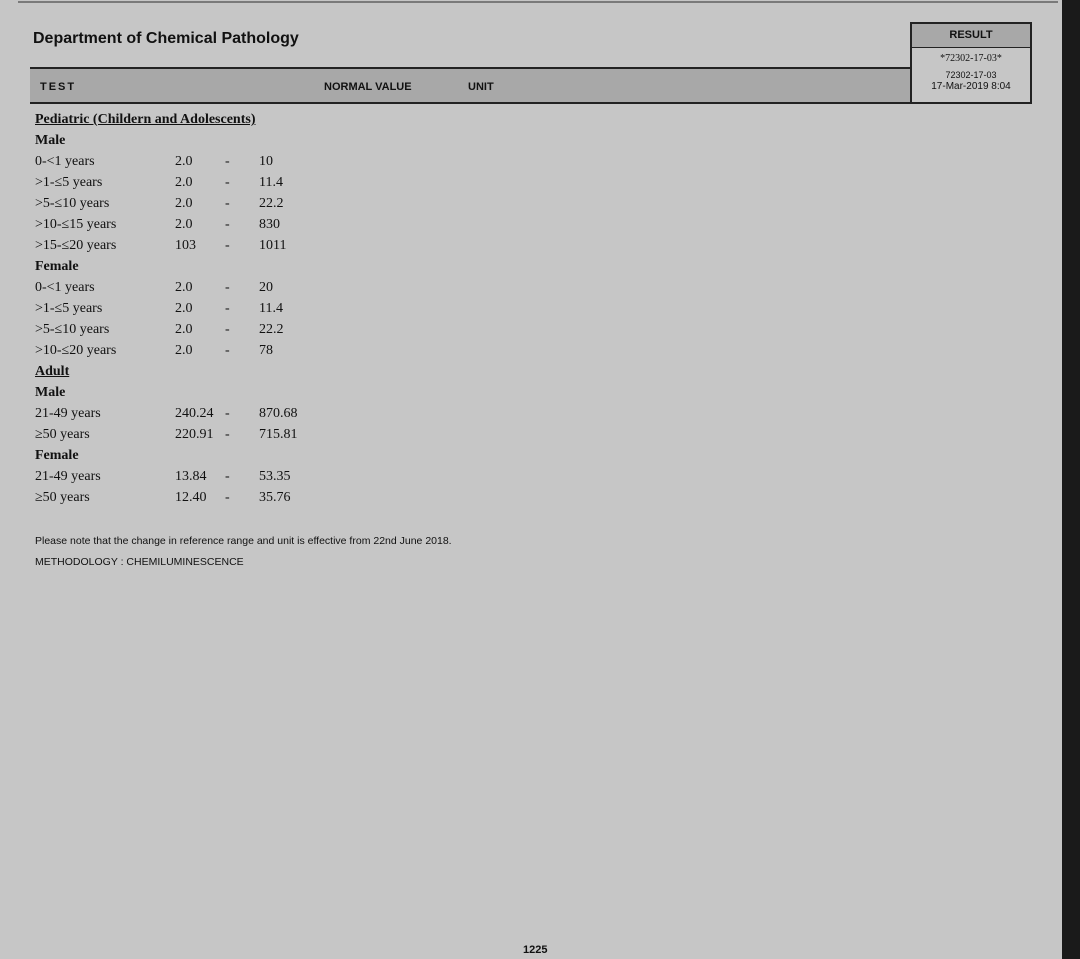 This screenshot has height=959, width=1080. Describe the element at coordinates (273, 245) in the screenshot. I see `range-high: 1011` at that location.